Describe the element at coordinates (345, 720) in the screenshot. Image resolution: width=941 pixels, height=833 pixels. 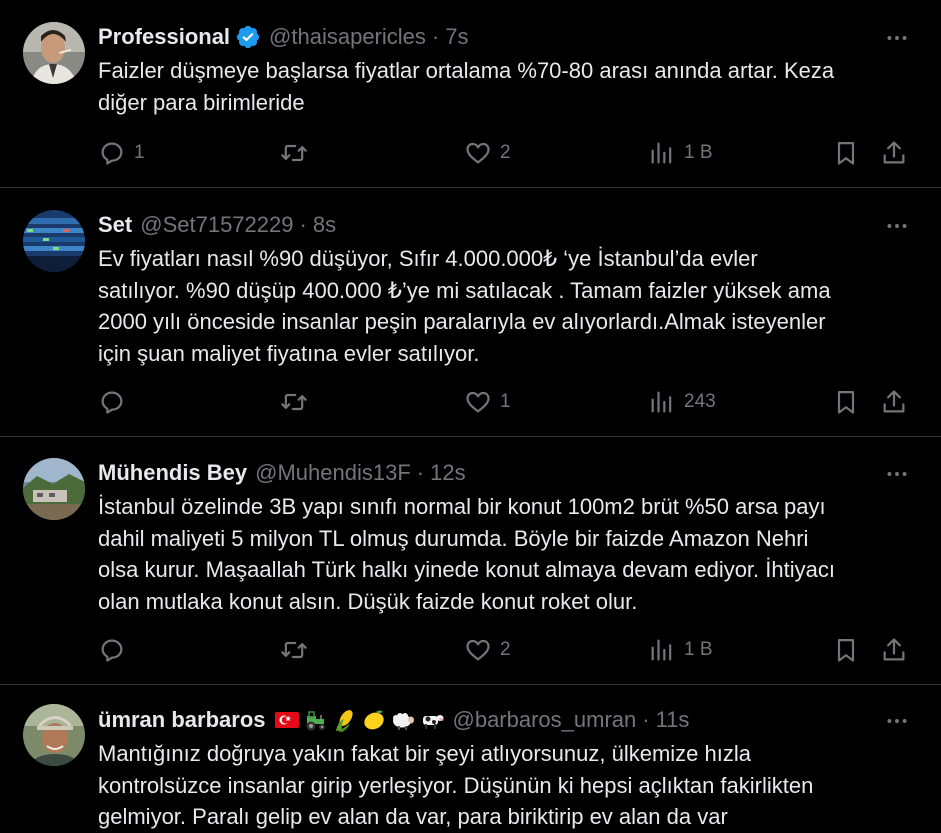
I see `corn-icon` at that location.